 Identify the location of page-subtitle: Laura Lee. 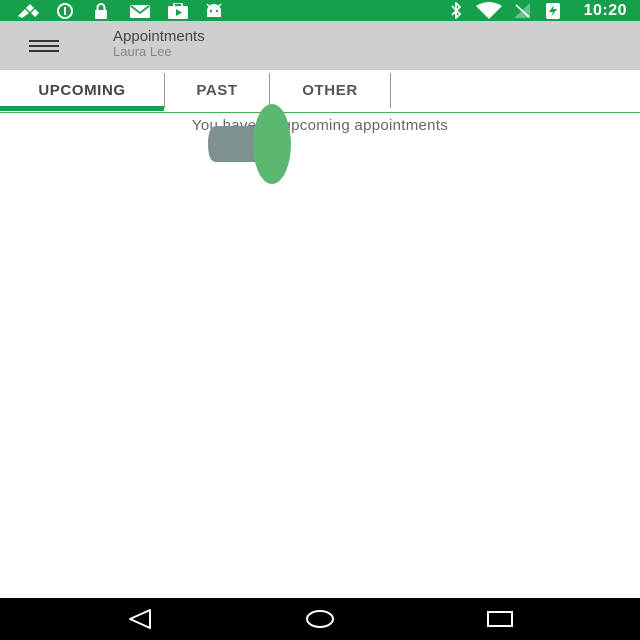
(142, 51).